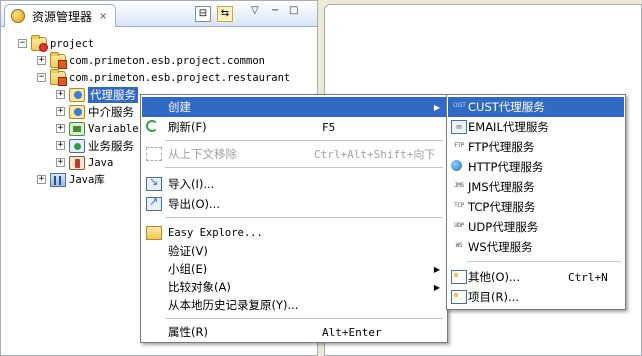  I want to click on view-header: 资源管理器 × ⊟ ⇆ ▽ − □, so click(159, 14).